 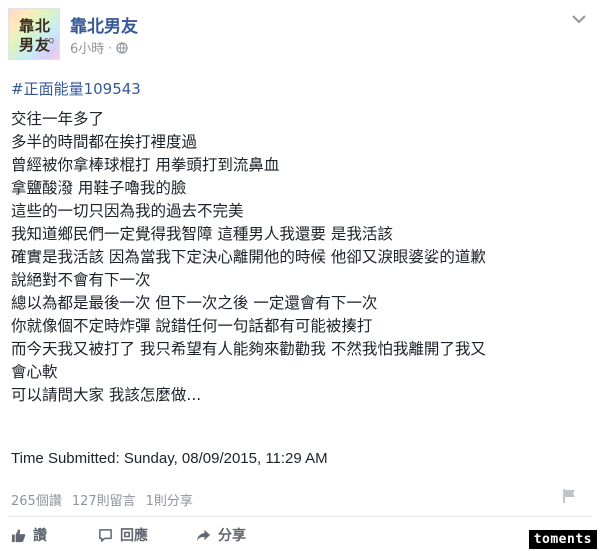 I want to click on post-line: 我知道鄉民們一定覺得我智障 這種男人我還要 是我活該, so click(x=202, y=234).